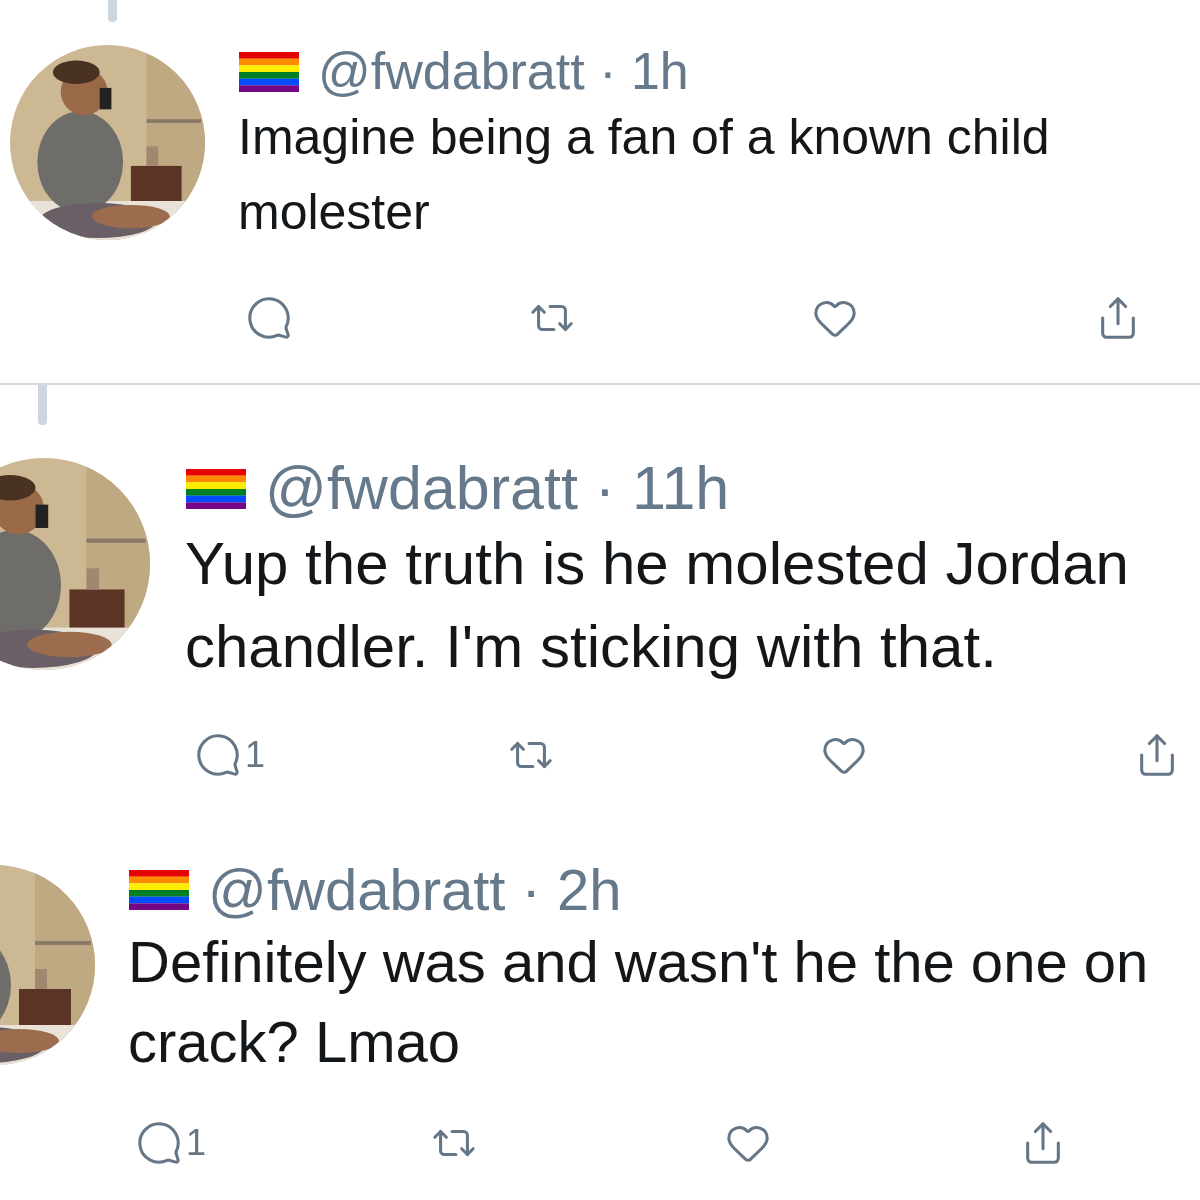  What do you see at coordinates (657, 606) in the screenshot?
I see `tweet-text: Yup the truth is he molested Jordan chandler. I'm sticking with that.` at bounding box center [657, 606].